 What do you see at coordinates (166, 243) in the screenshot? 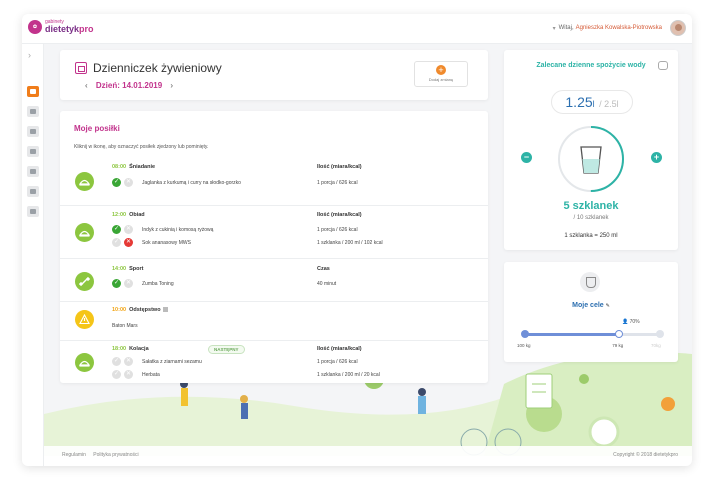
I see `meal-item-name: Sok ananasowy MWS` at bounding box center [166, 243].